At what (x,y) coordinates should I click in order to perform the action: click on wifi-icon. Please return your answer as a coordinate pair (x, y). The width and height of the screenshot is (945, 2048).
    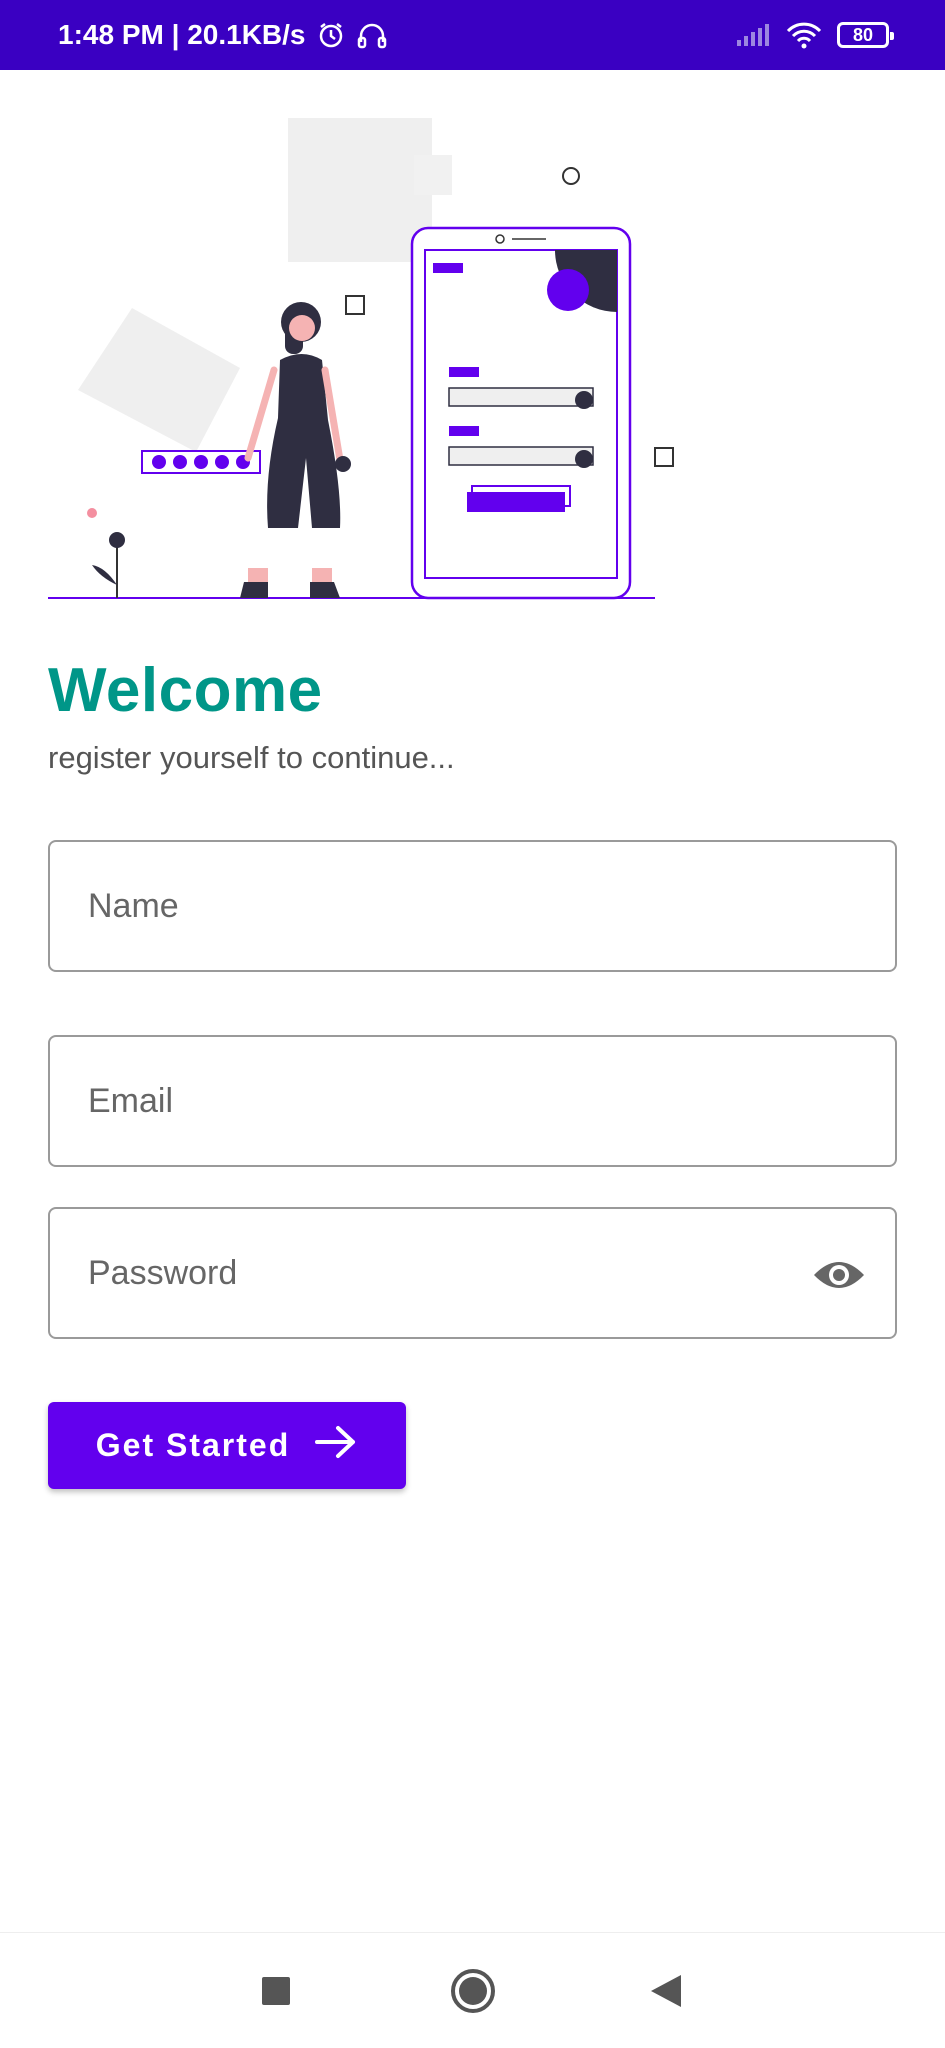
    Looking at the image, I should click on (804, 35).